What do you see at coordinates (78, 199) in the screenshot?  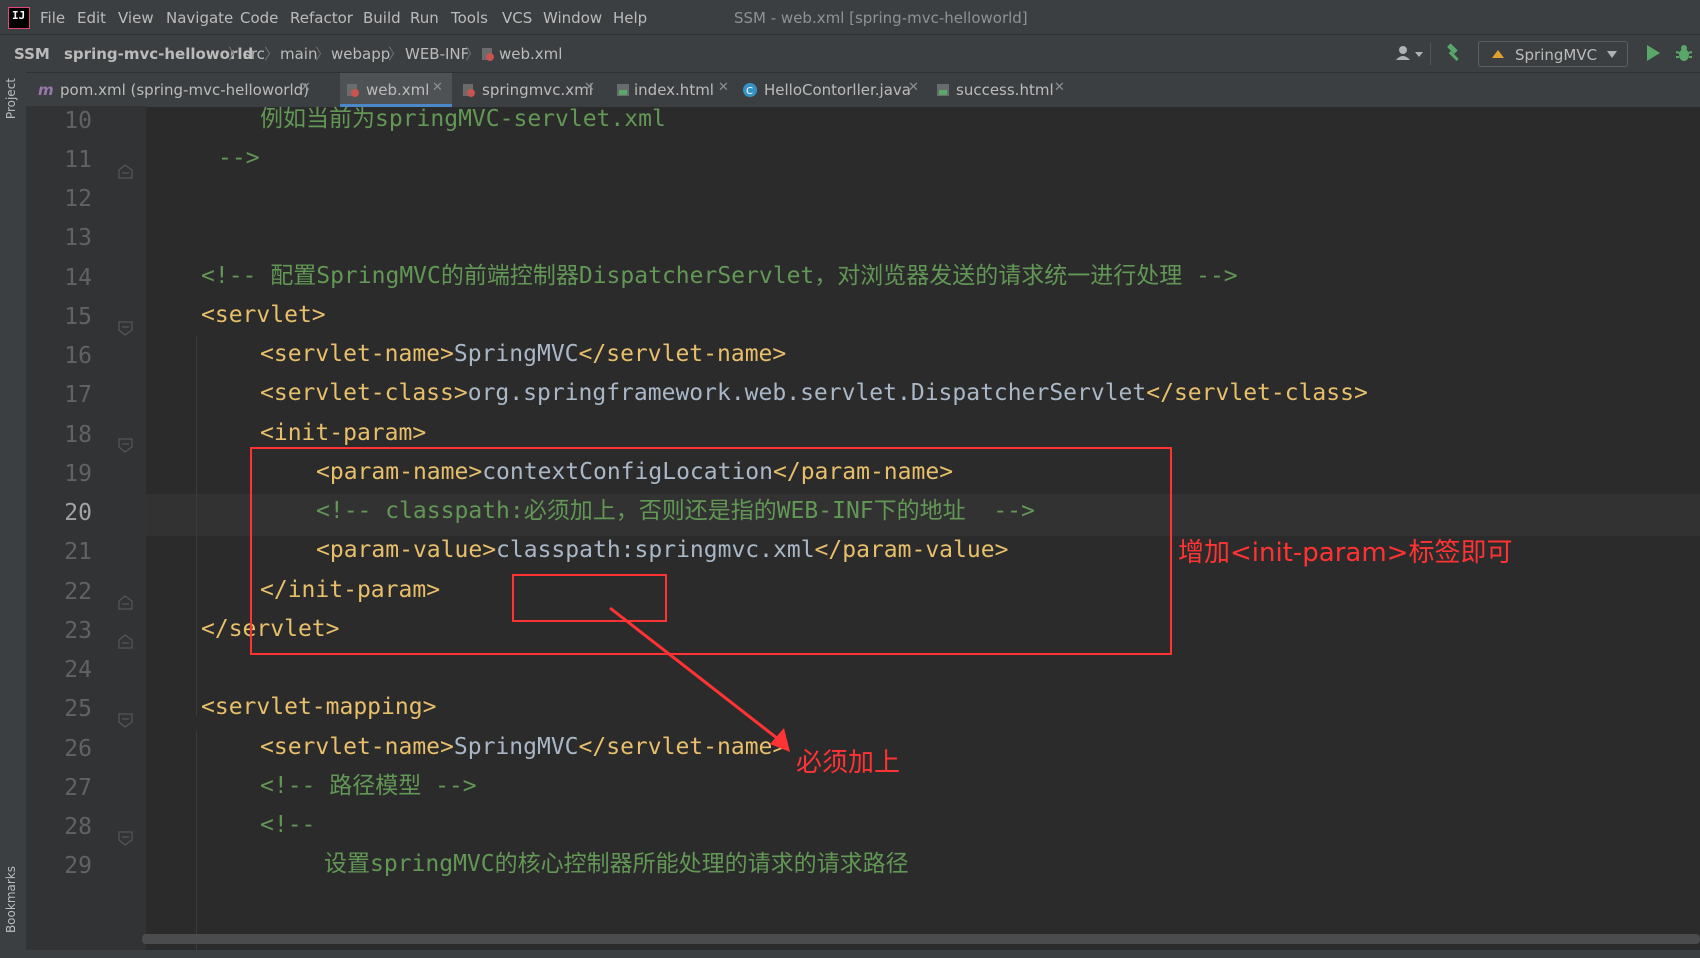 I see `line-number: 12` at bounding box center [78, 199].